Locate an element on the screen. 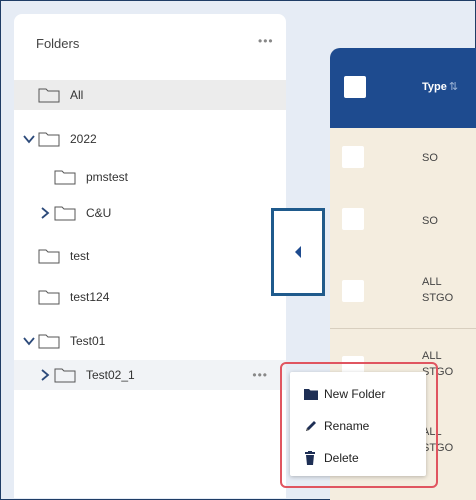 Image resolution: width=476 pixels, height=500 pixels. menu-item-new-folder: New Folder is located at coordinates (344, 394).